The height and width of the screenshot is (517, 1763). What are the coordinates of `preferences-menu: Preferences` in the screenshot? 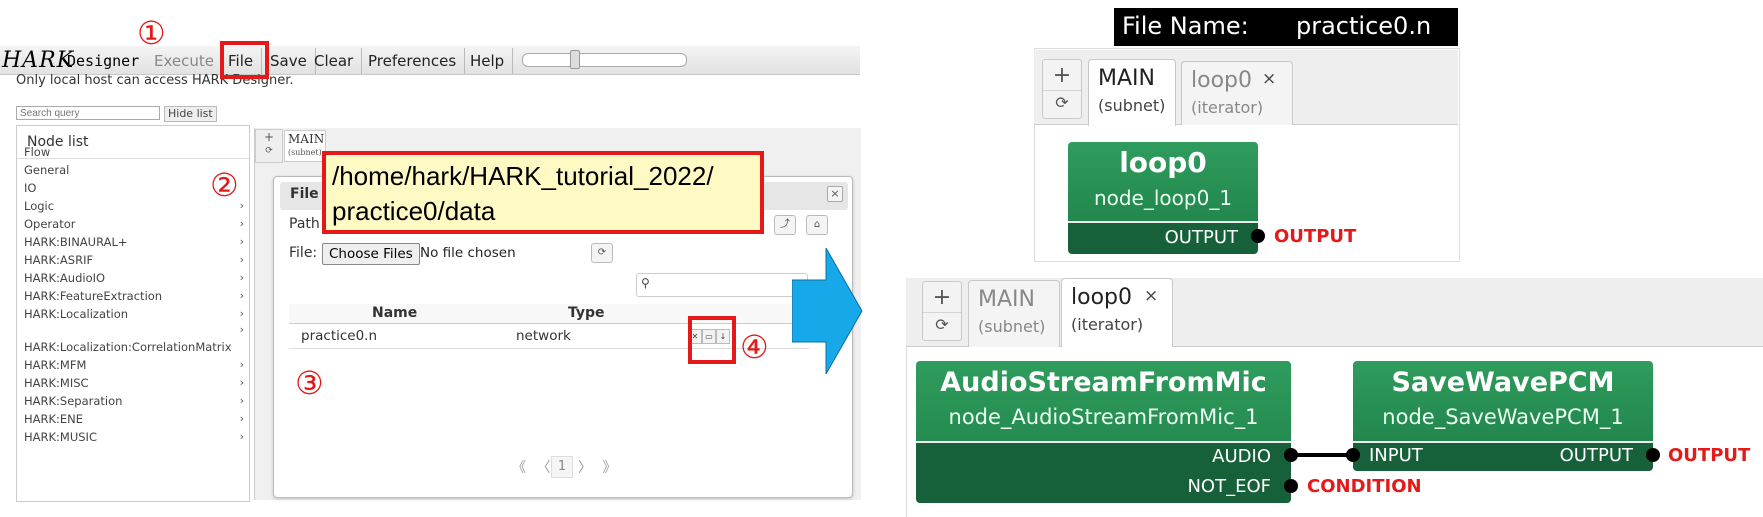 It's located at (413, 61).